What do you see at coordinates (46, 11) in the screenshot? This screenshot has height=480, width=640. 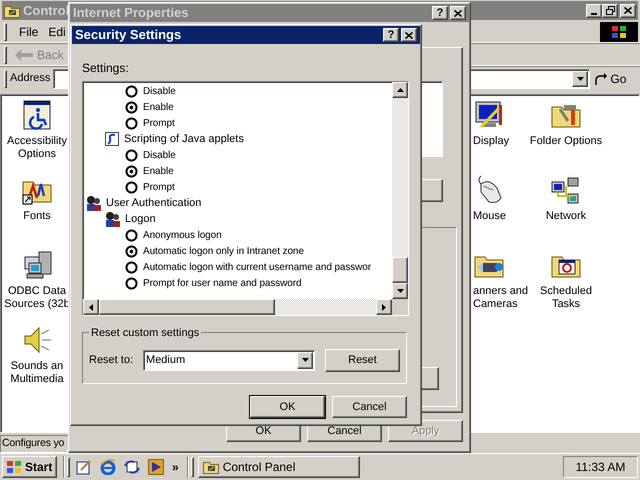 I see `window-title: Control` at bounding box center [46, 11].